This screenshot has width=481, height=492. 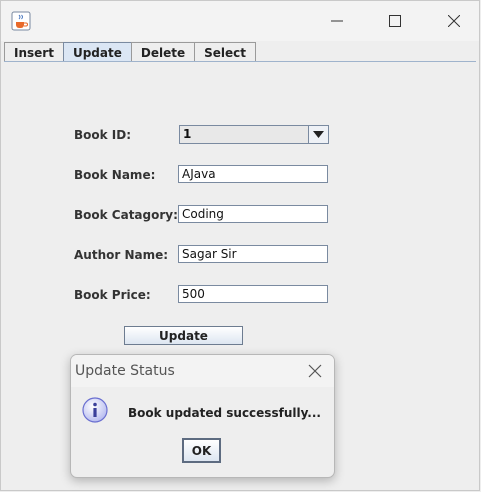 I want to click on book-id-value: 1, so click(x=187, y=134).